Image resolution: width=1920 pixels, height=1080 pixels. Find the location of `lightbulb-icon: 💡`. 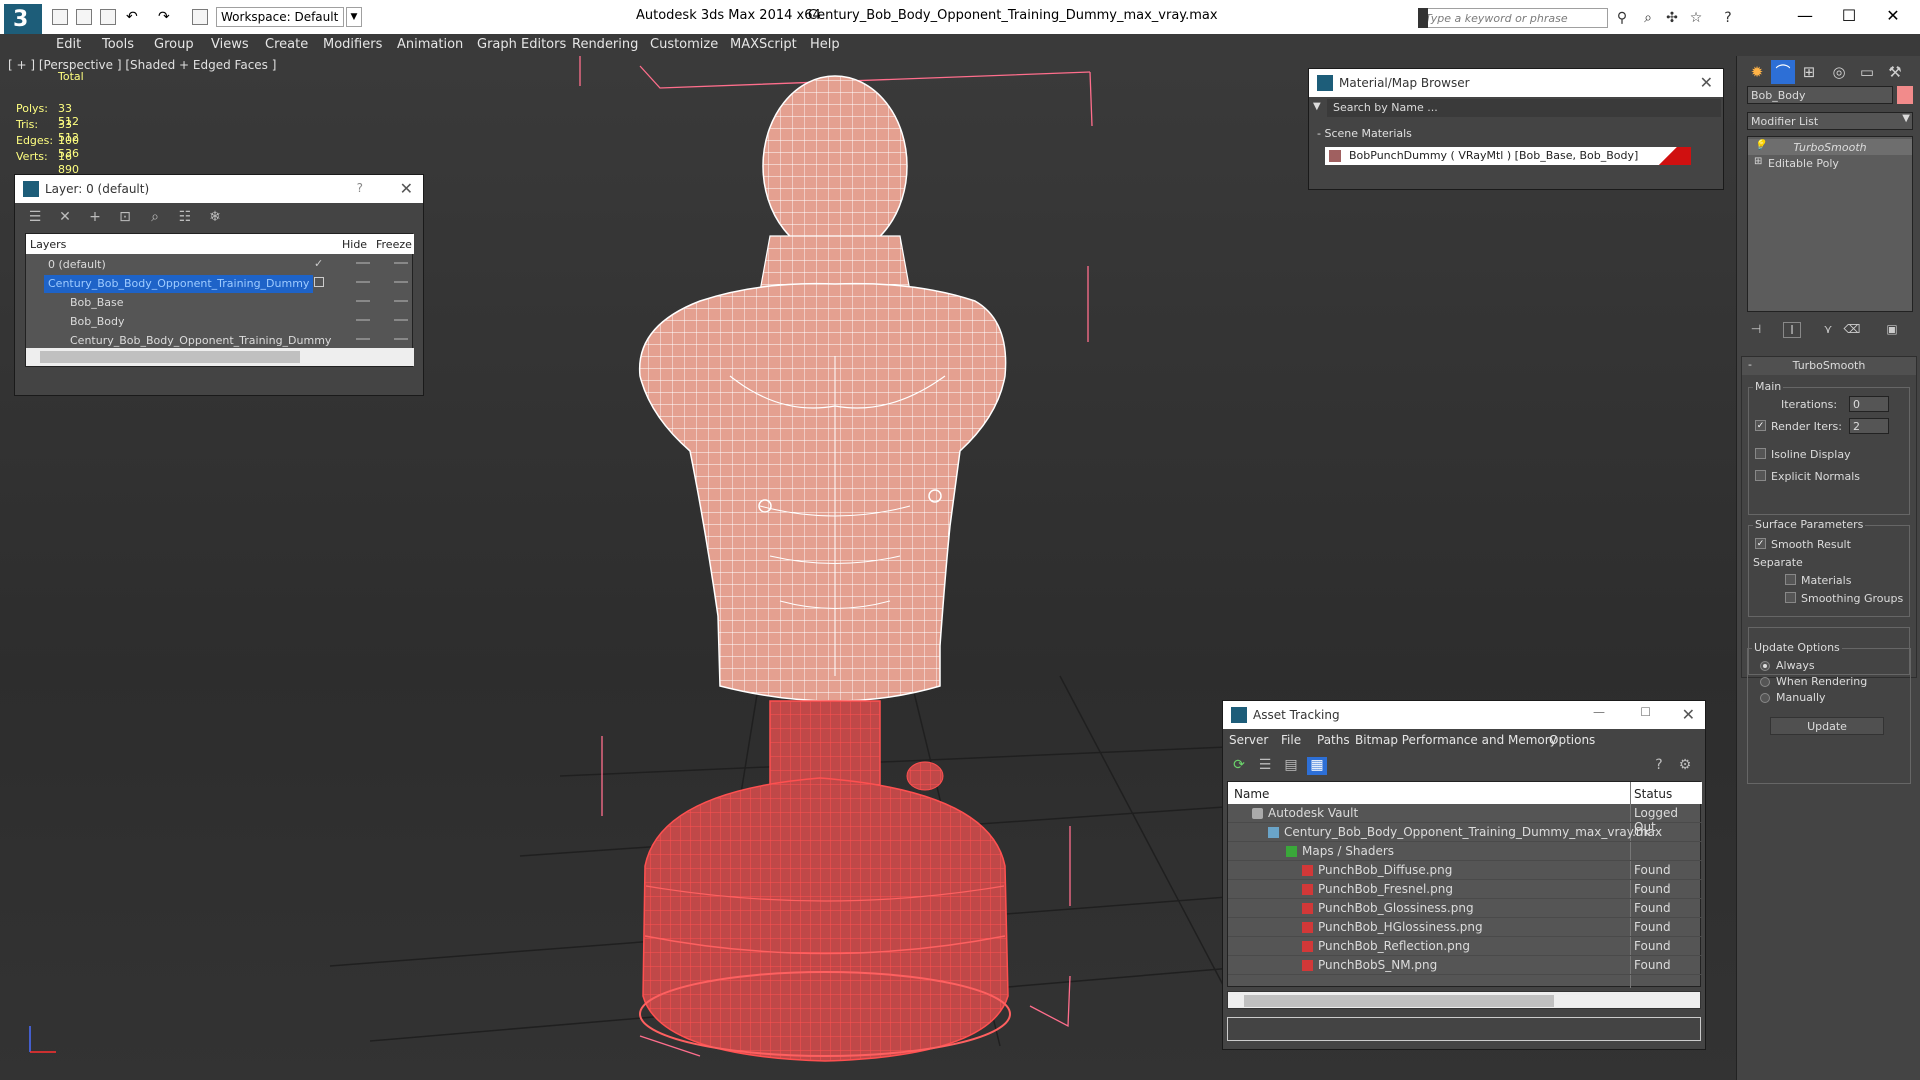

lightbulb-icon: 💡 is located at coordinates (1760, 145).